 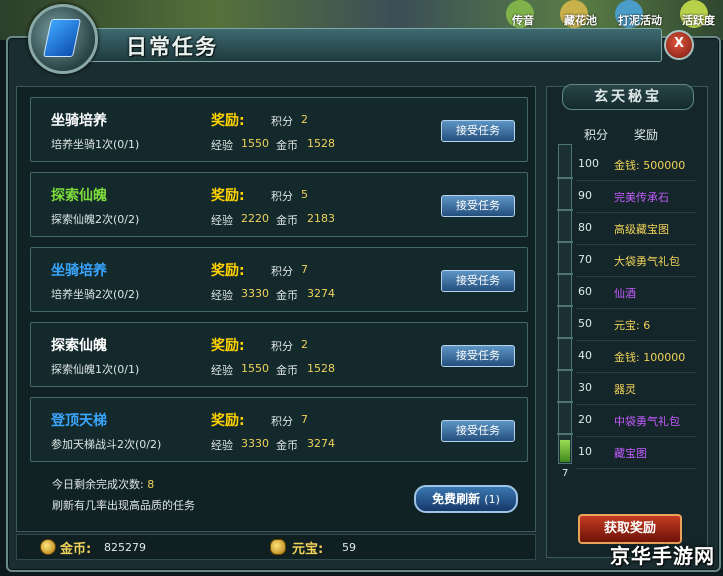 I want to click on reward-item: 完美传承石, so click(x=641, y=197).